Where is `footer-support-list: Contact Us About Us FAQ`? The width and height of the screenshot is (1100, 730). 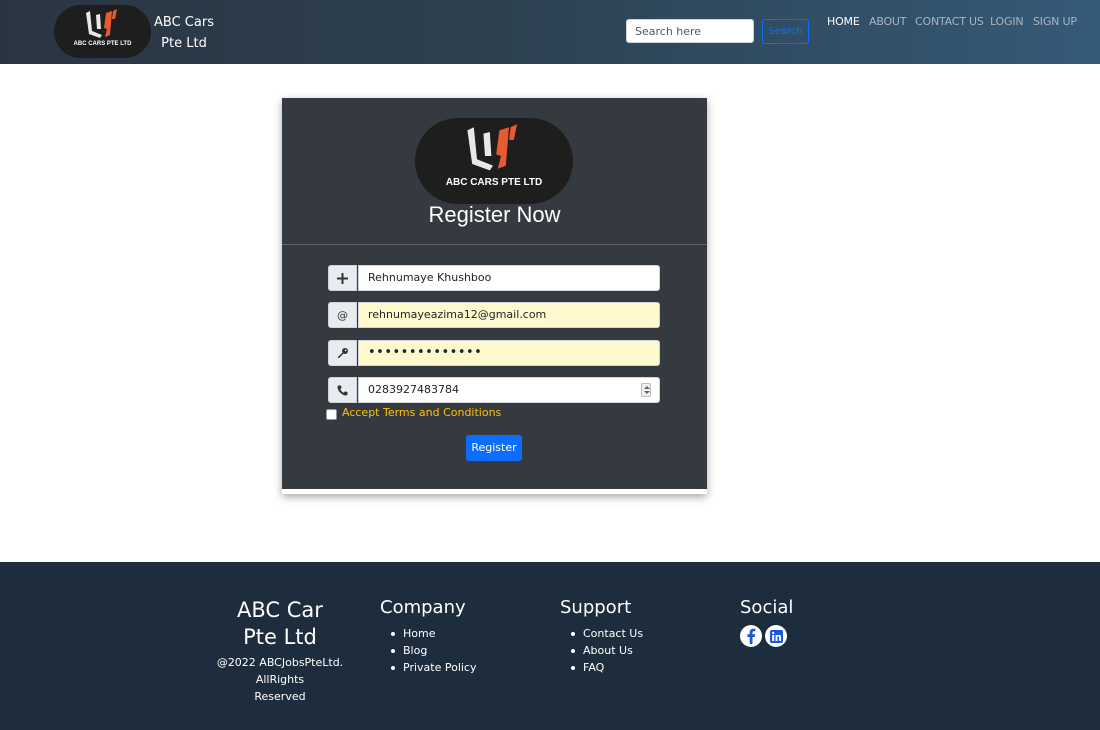 footer-support-list: Contact Us About Us FAQ is located at coordinates (607, 650).